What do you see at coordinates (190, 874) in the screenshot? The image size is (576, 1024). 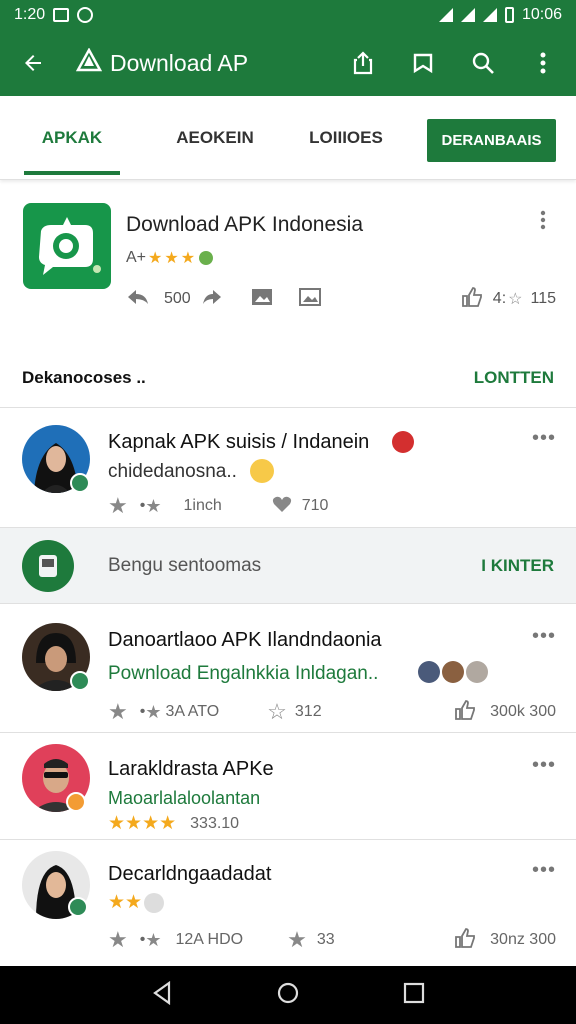 I see `item-title: Decarldngaadadat` at bounding box center [190, 874].